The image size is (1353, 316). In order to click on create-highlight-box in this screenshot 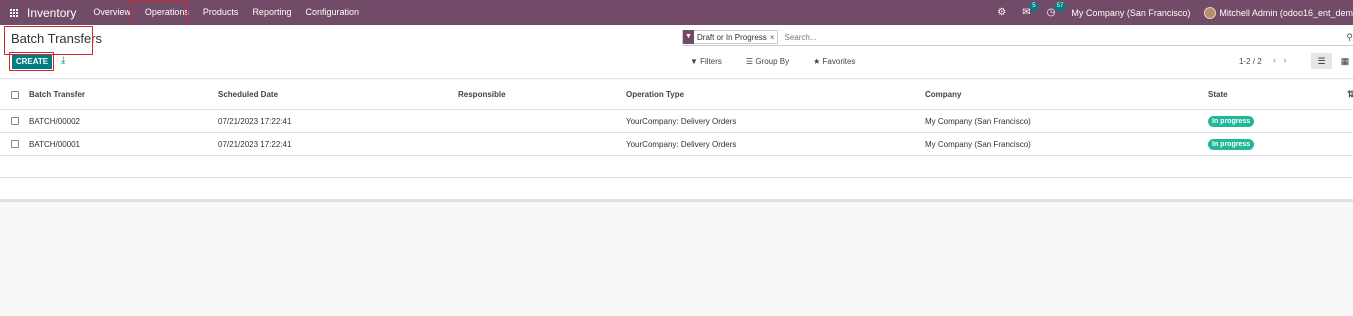, I will do `click(31, 61)`.